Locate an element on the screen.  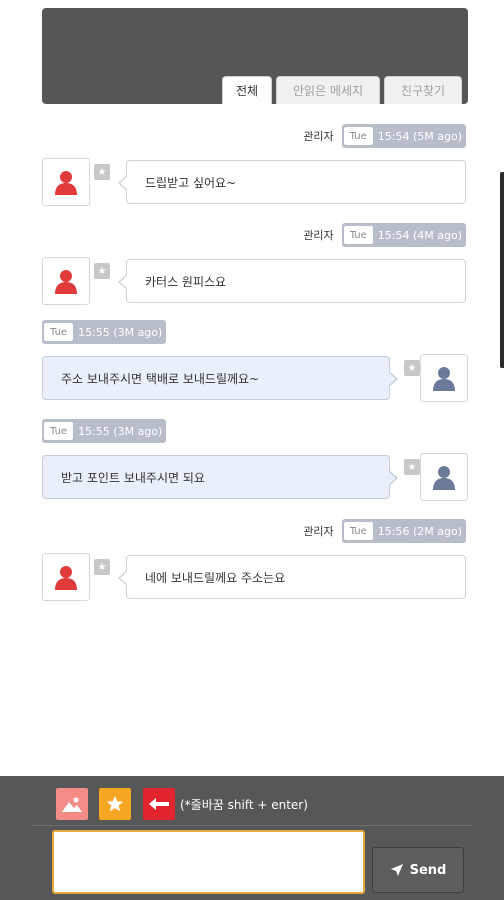
message-bubble: 카터스 원피스요 is located at coordinates (292, 281).